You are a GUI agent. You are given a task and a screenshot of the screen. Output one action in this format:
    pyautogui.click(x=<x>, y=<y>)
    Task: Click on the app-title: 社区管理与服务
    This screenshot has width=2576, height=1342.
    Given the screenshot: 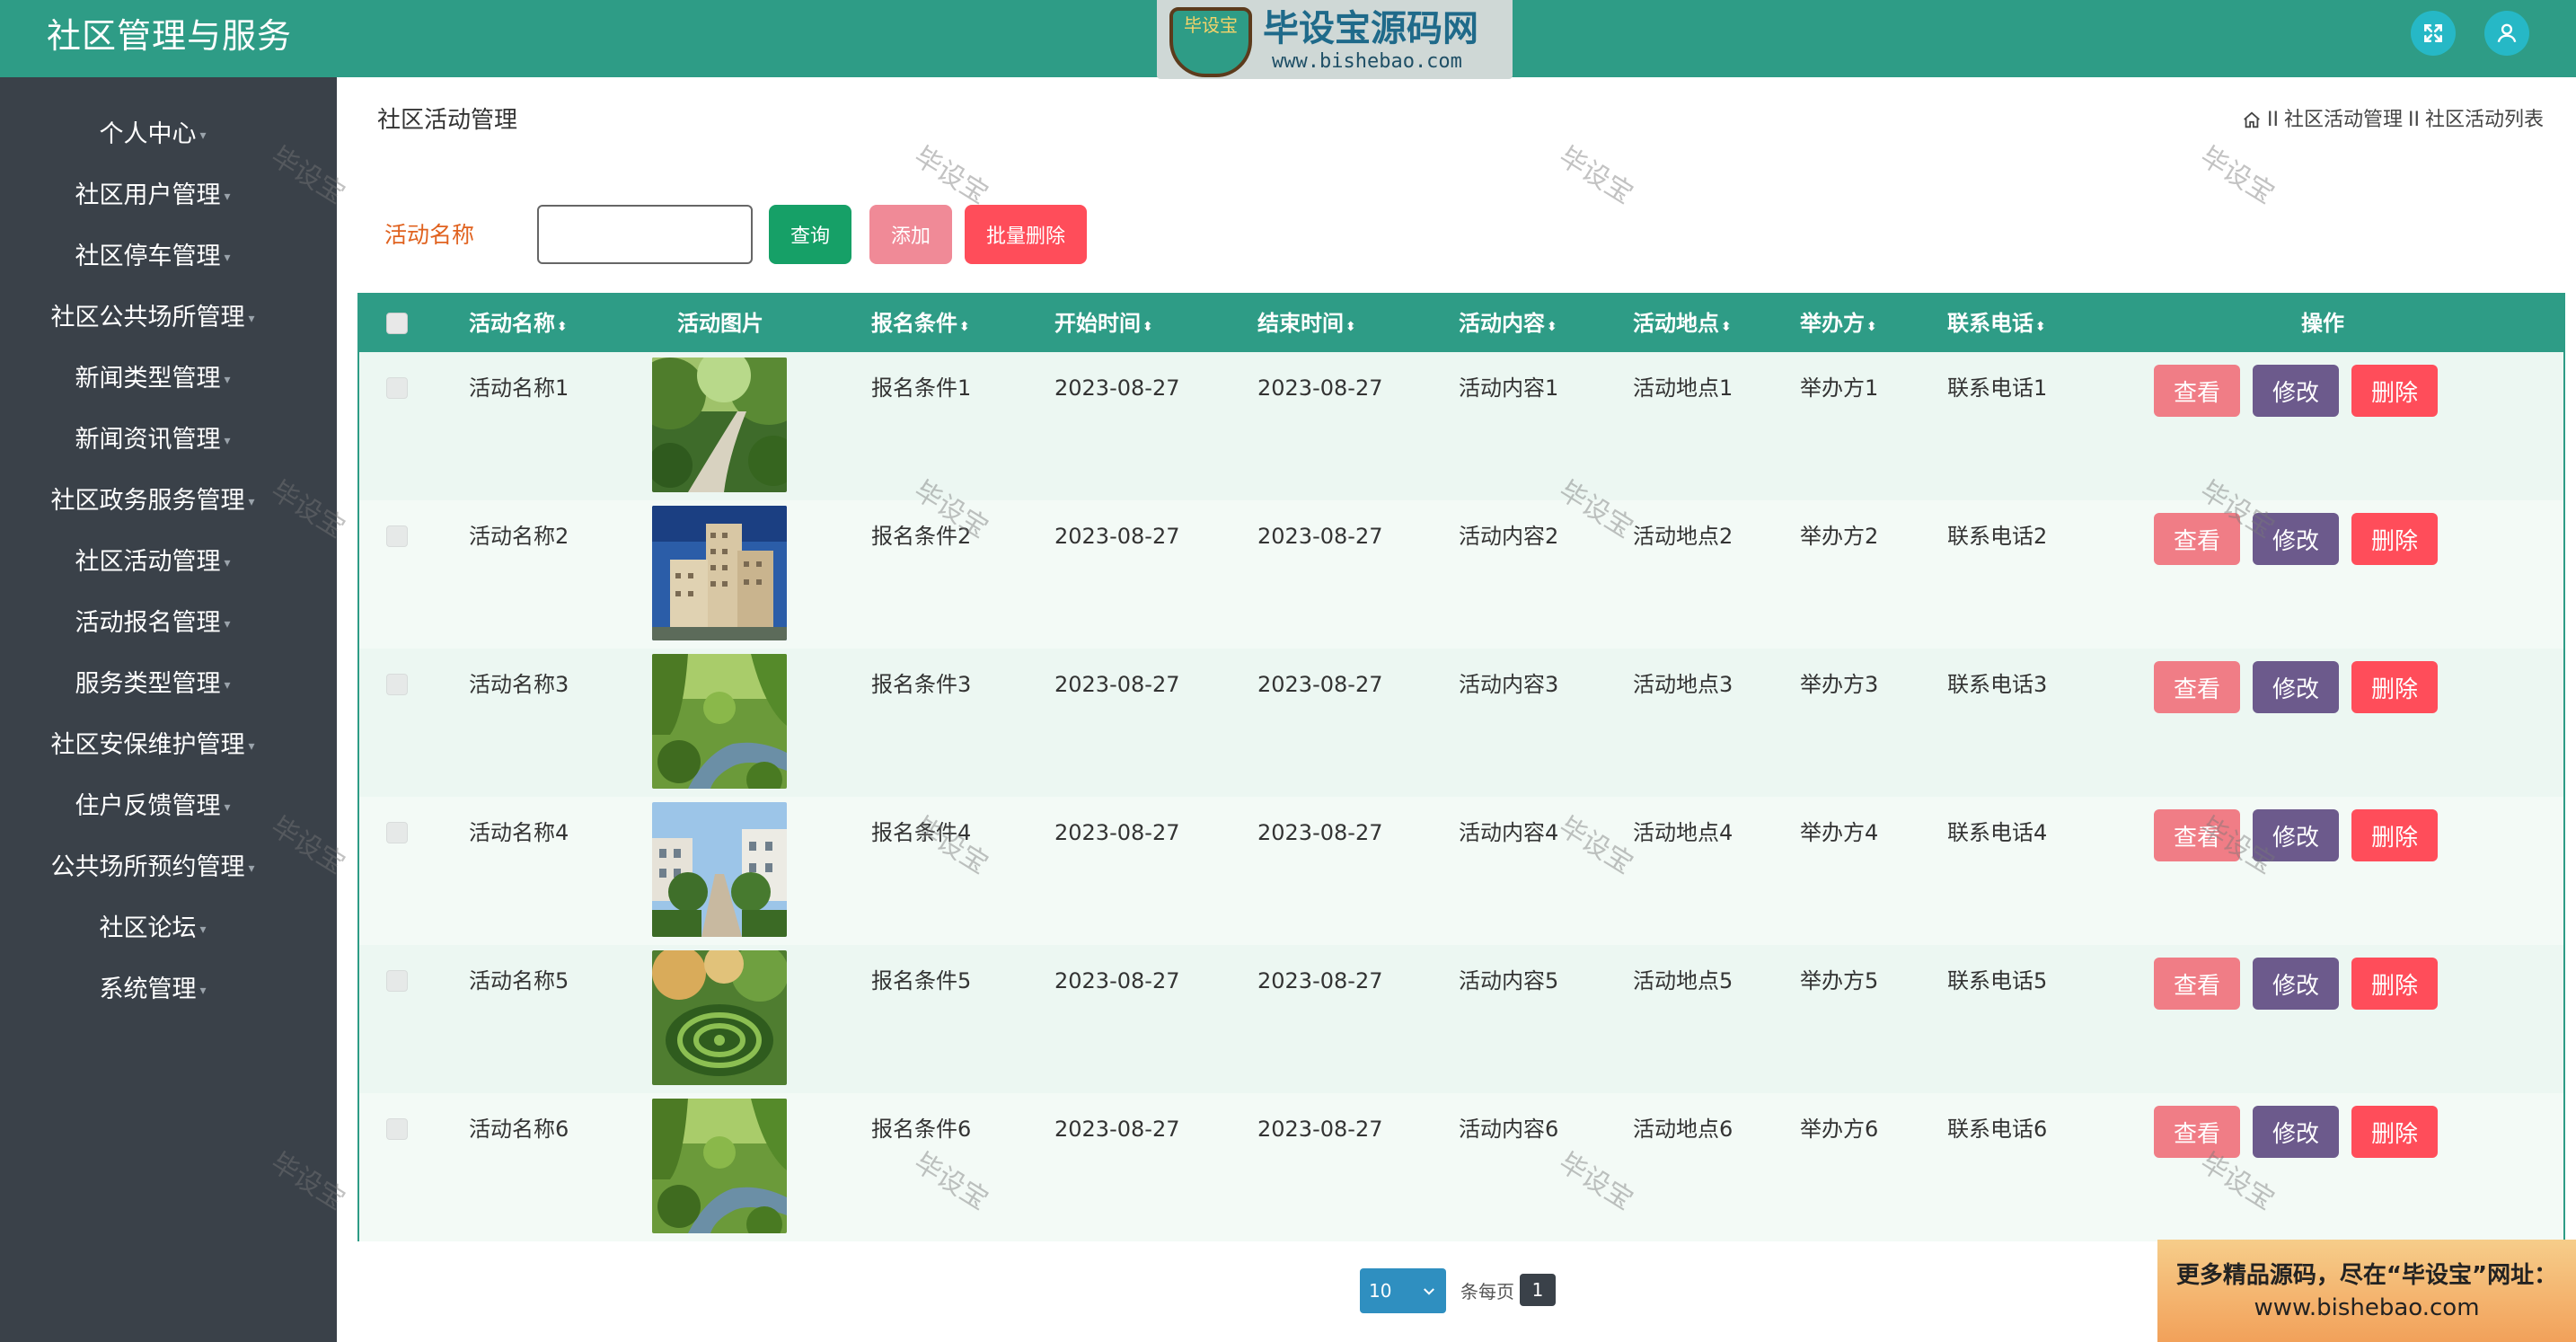 What is the action you would take?
    pyautogui.click(x=170, y=36)
    